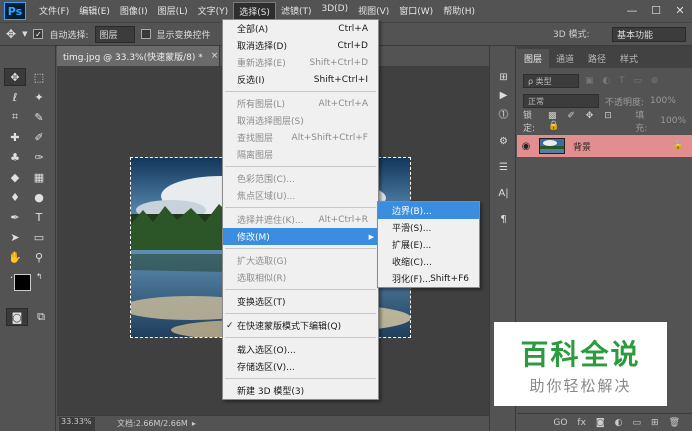 This screenshot has width=692, height=431. Describe the element at coordinates (503, 113) in the screenshot. I see `info-panel-icon: ⓵` at that location.